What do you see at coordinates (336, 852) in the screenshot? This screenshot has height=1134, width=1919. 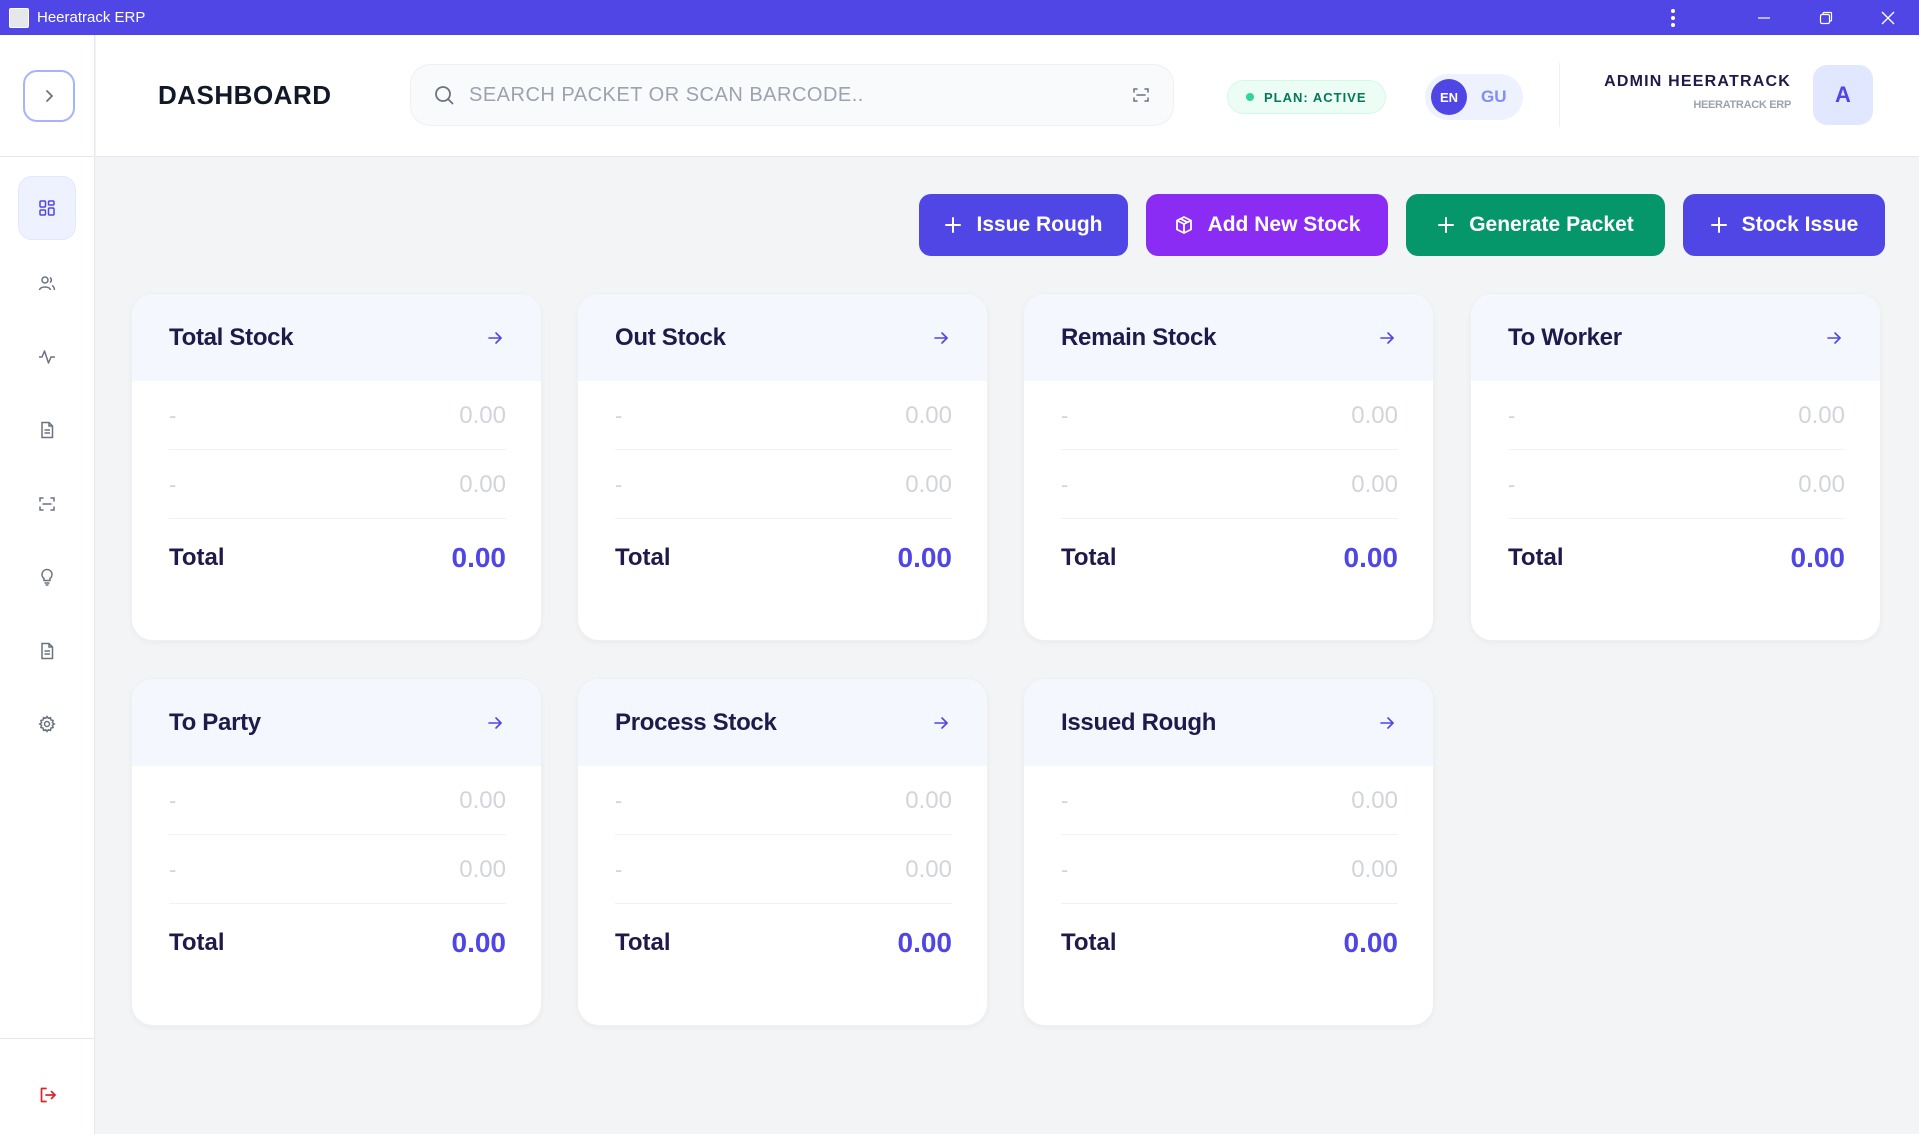 I see `stock-card: To Party - 0.00 - 0.00 Total 0.00` at bounding box center [336, 852].